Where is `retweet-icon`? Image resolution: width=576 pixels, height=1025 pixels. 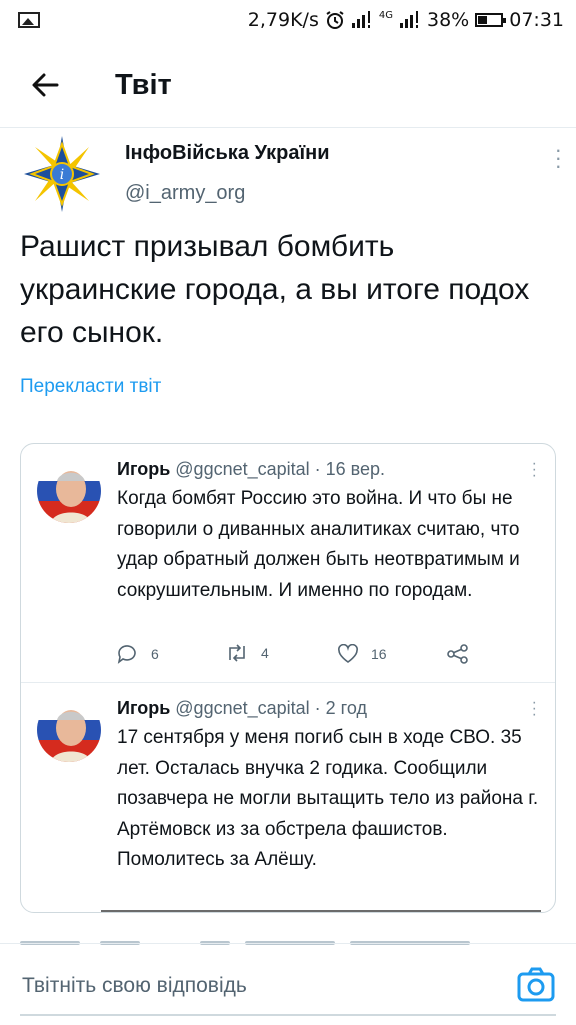
retweet-icon is located at coordinates (237, 653).